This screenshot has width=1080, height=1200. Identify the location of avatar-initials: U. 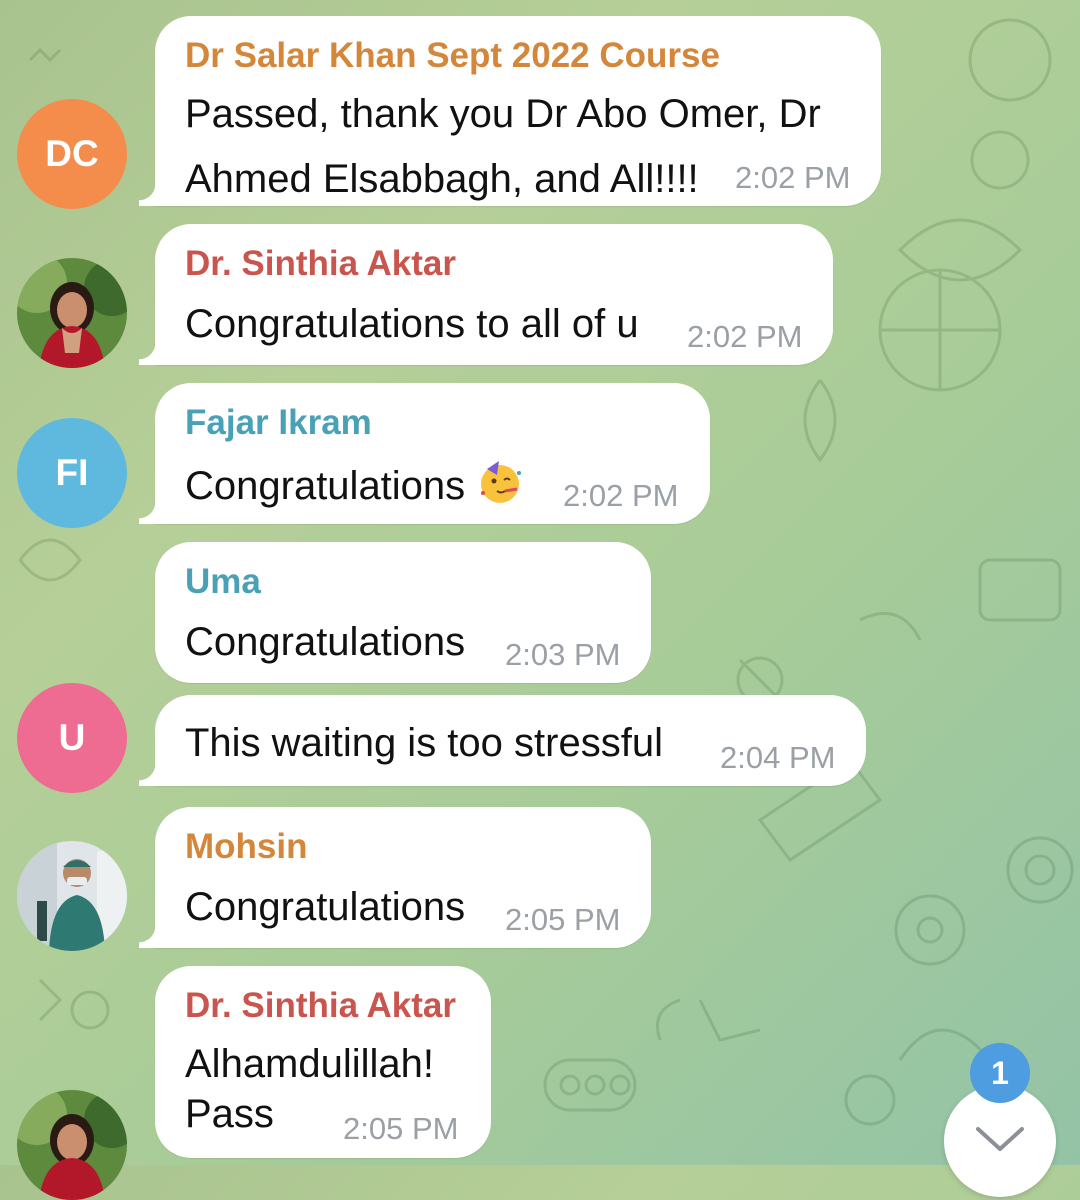
(72, 737).